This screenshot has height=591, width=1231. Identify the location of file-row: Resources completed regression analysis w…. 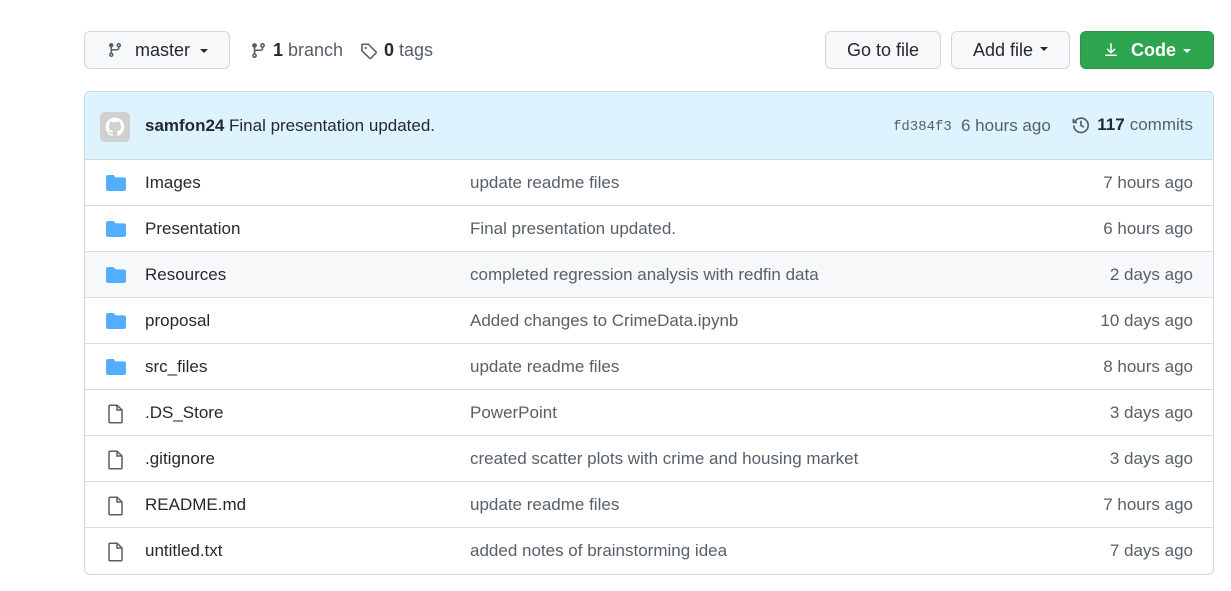
(649, 274).